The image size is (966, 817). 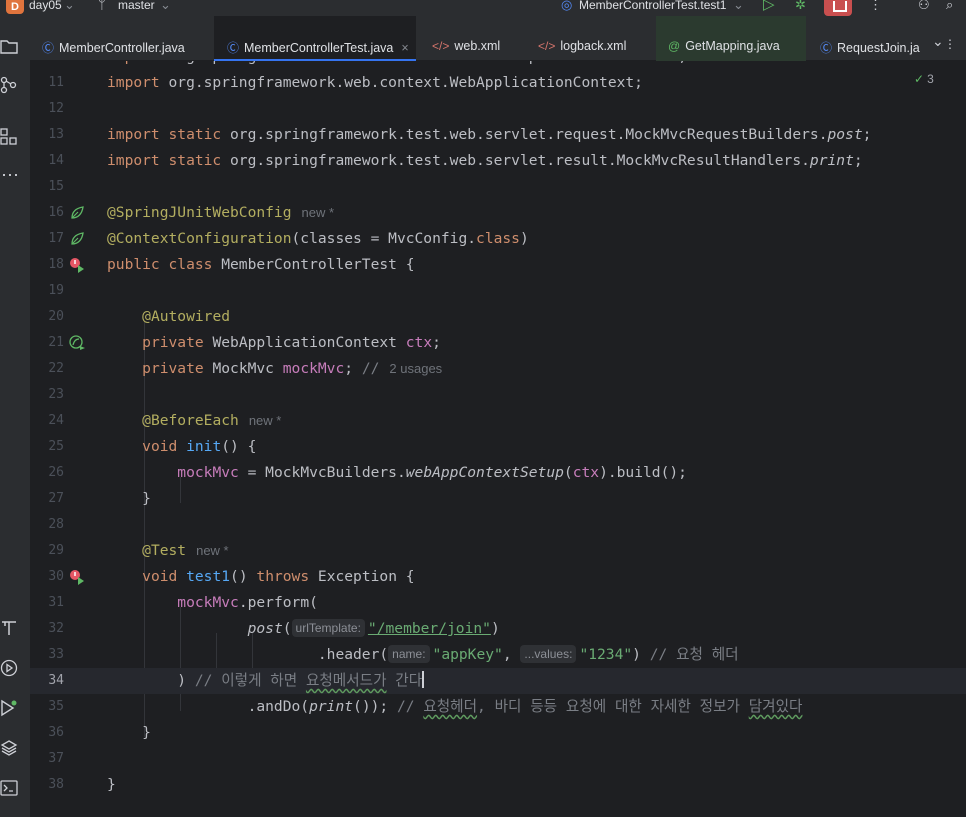 What do you see at coordinates (47, 525) in the screenshot?
I see `line-number: 28` at bounding box center [47, 525].